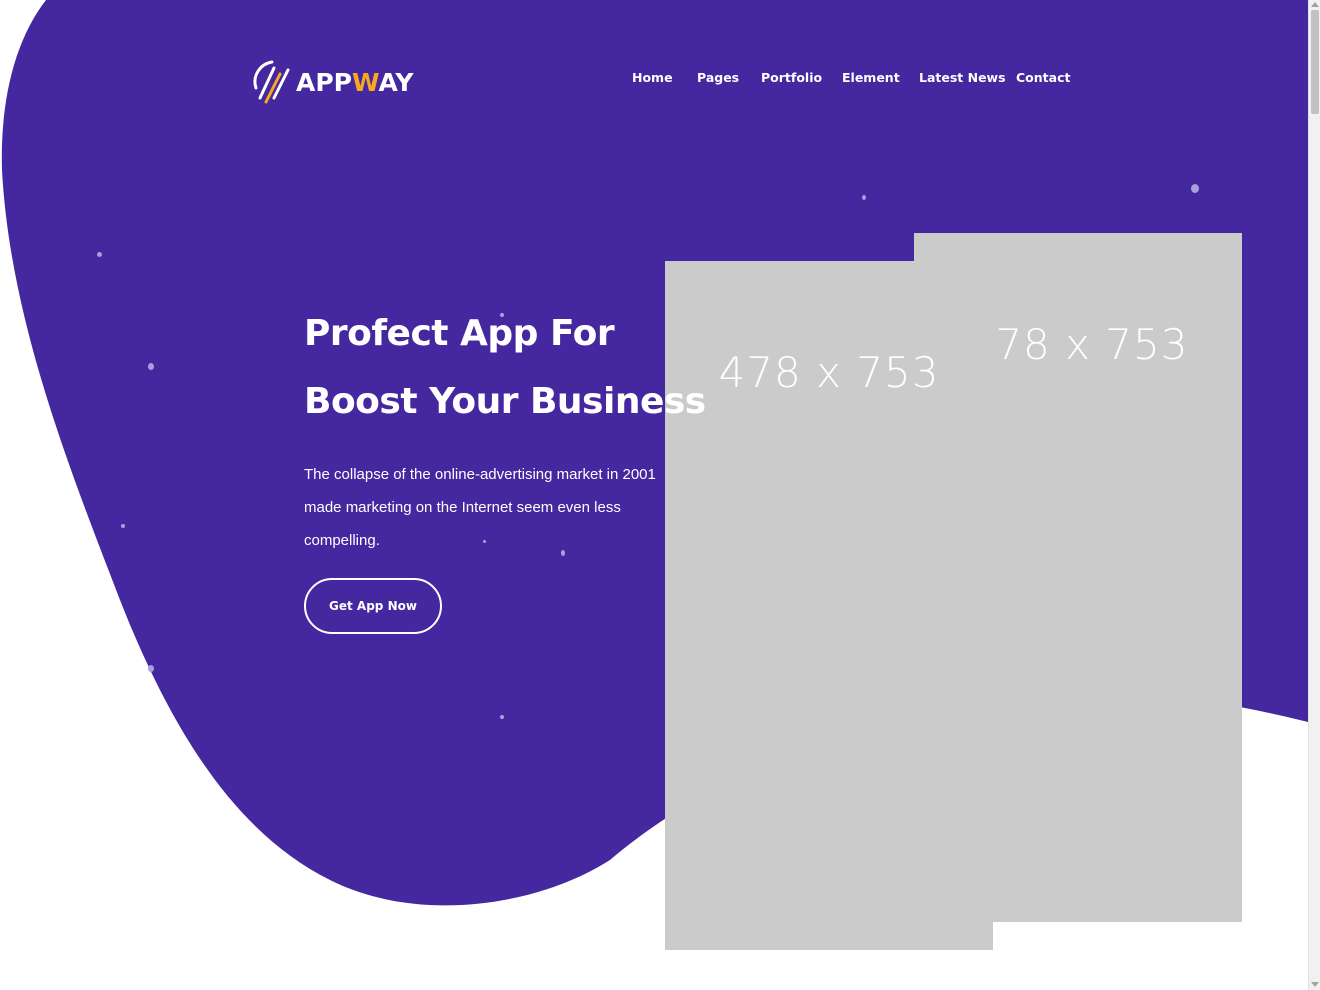  I want to click on get-app-button: Get App Now, so click(373, 606).